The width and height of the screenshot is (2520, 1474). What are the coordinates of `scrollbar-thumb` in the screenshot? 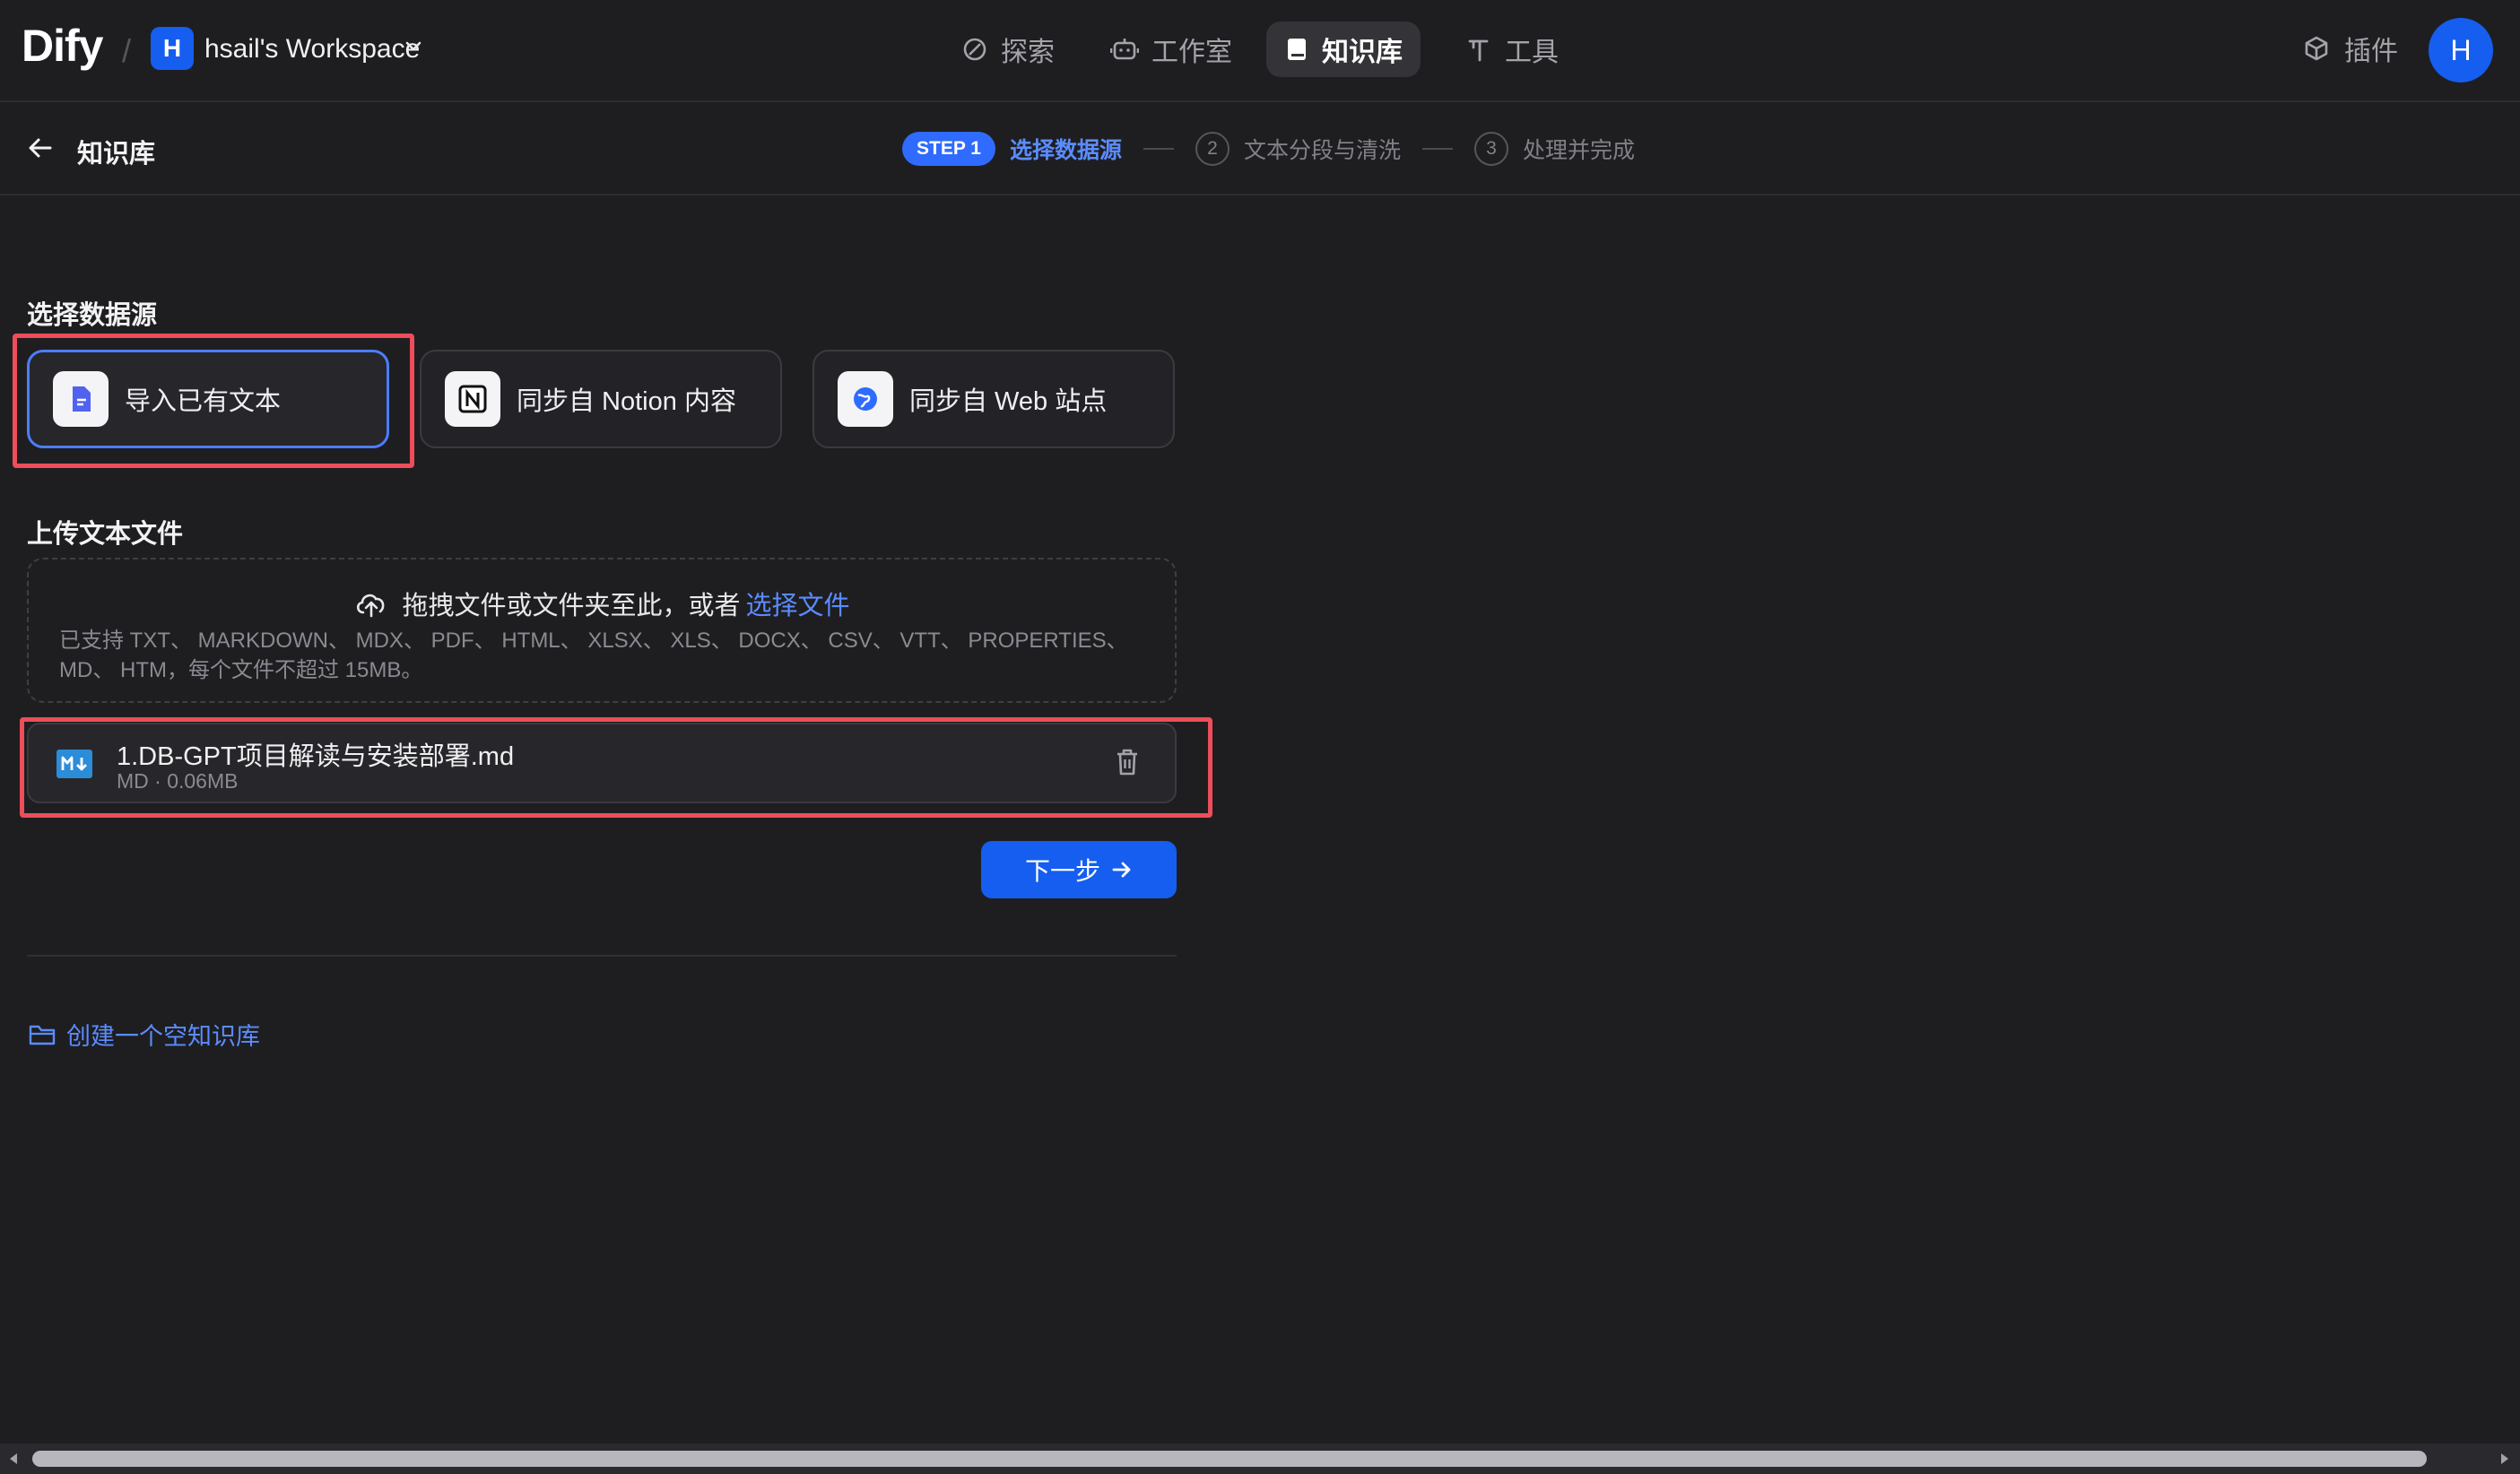 It's located at (1230, 1459).